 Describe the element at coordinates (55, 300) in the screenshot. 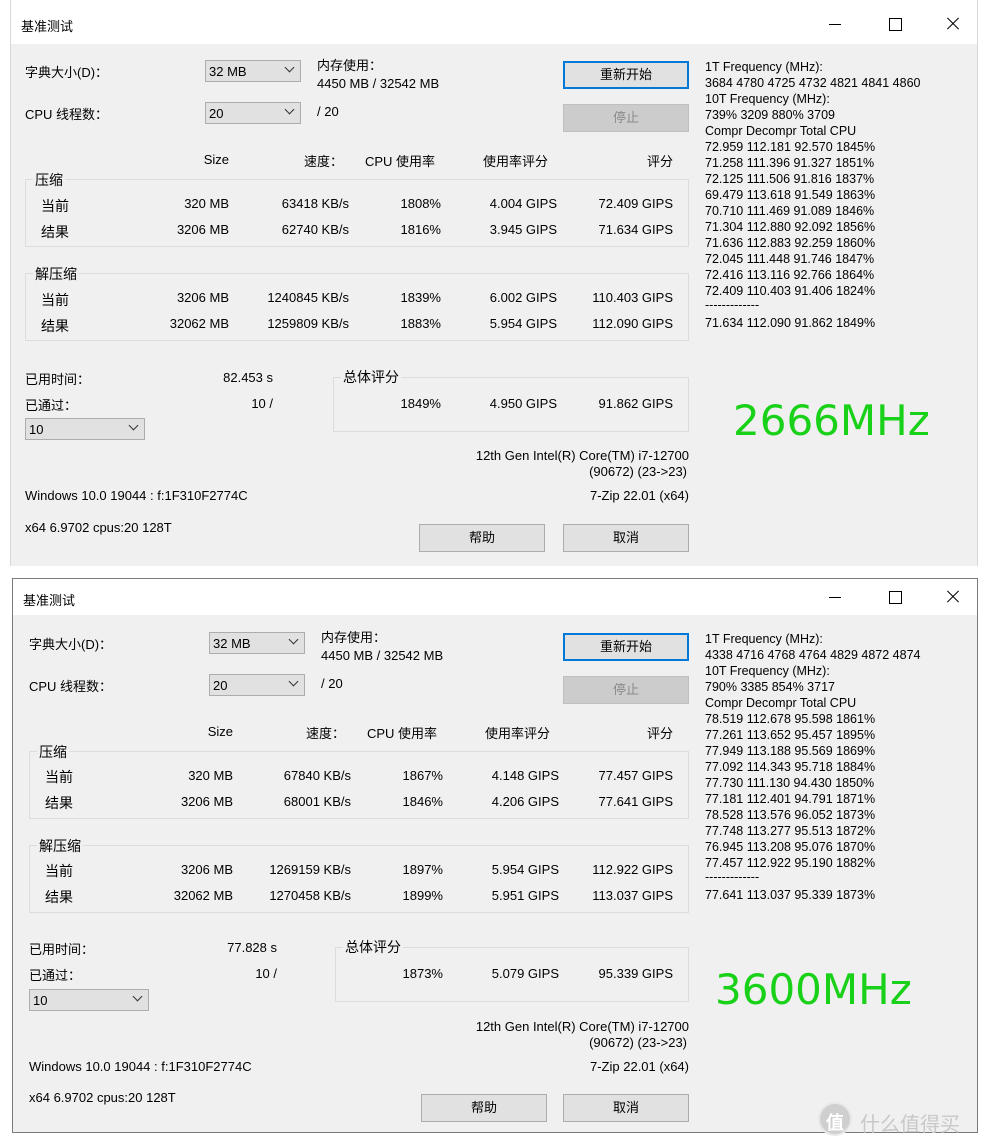

I see `row-label-current: 当前` at that location.